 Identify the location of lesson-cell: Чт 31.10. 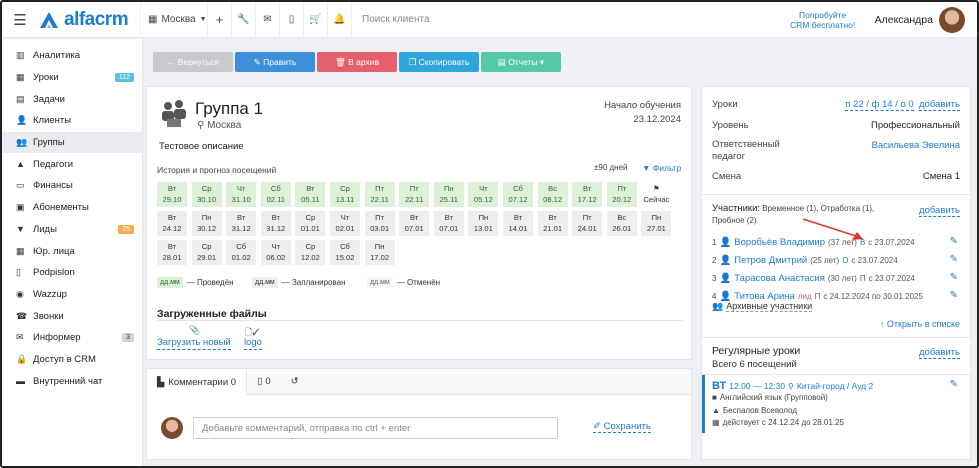
(241, 194).